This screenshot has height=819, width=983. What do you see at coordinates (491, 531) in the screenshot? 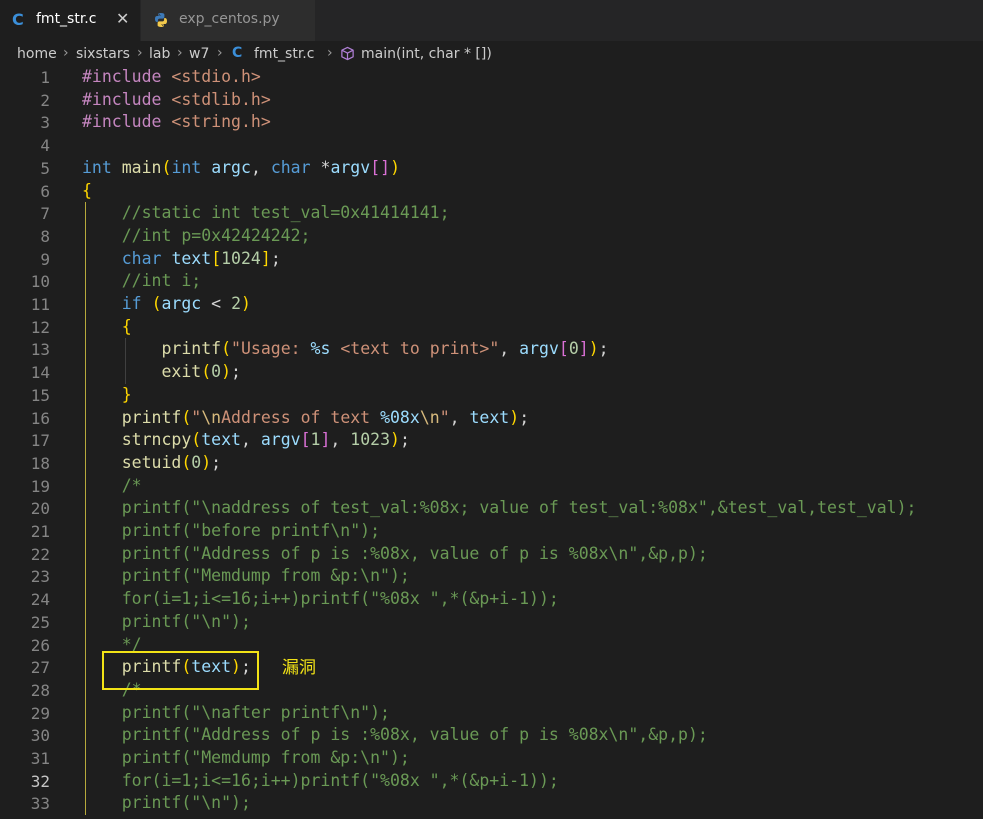
I see `code-line: 21 printf("before printf\n");` at bounding box center [491, 531].